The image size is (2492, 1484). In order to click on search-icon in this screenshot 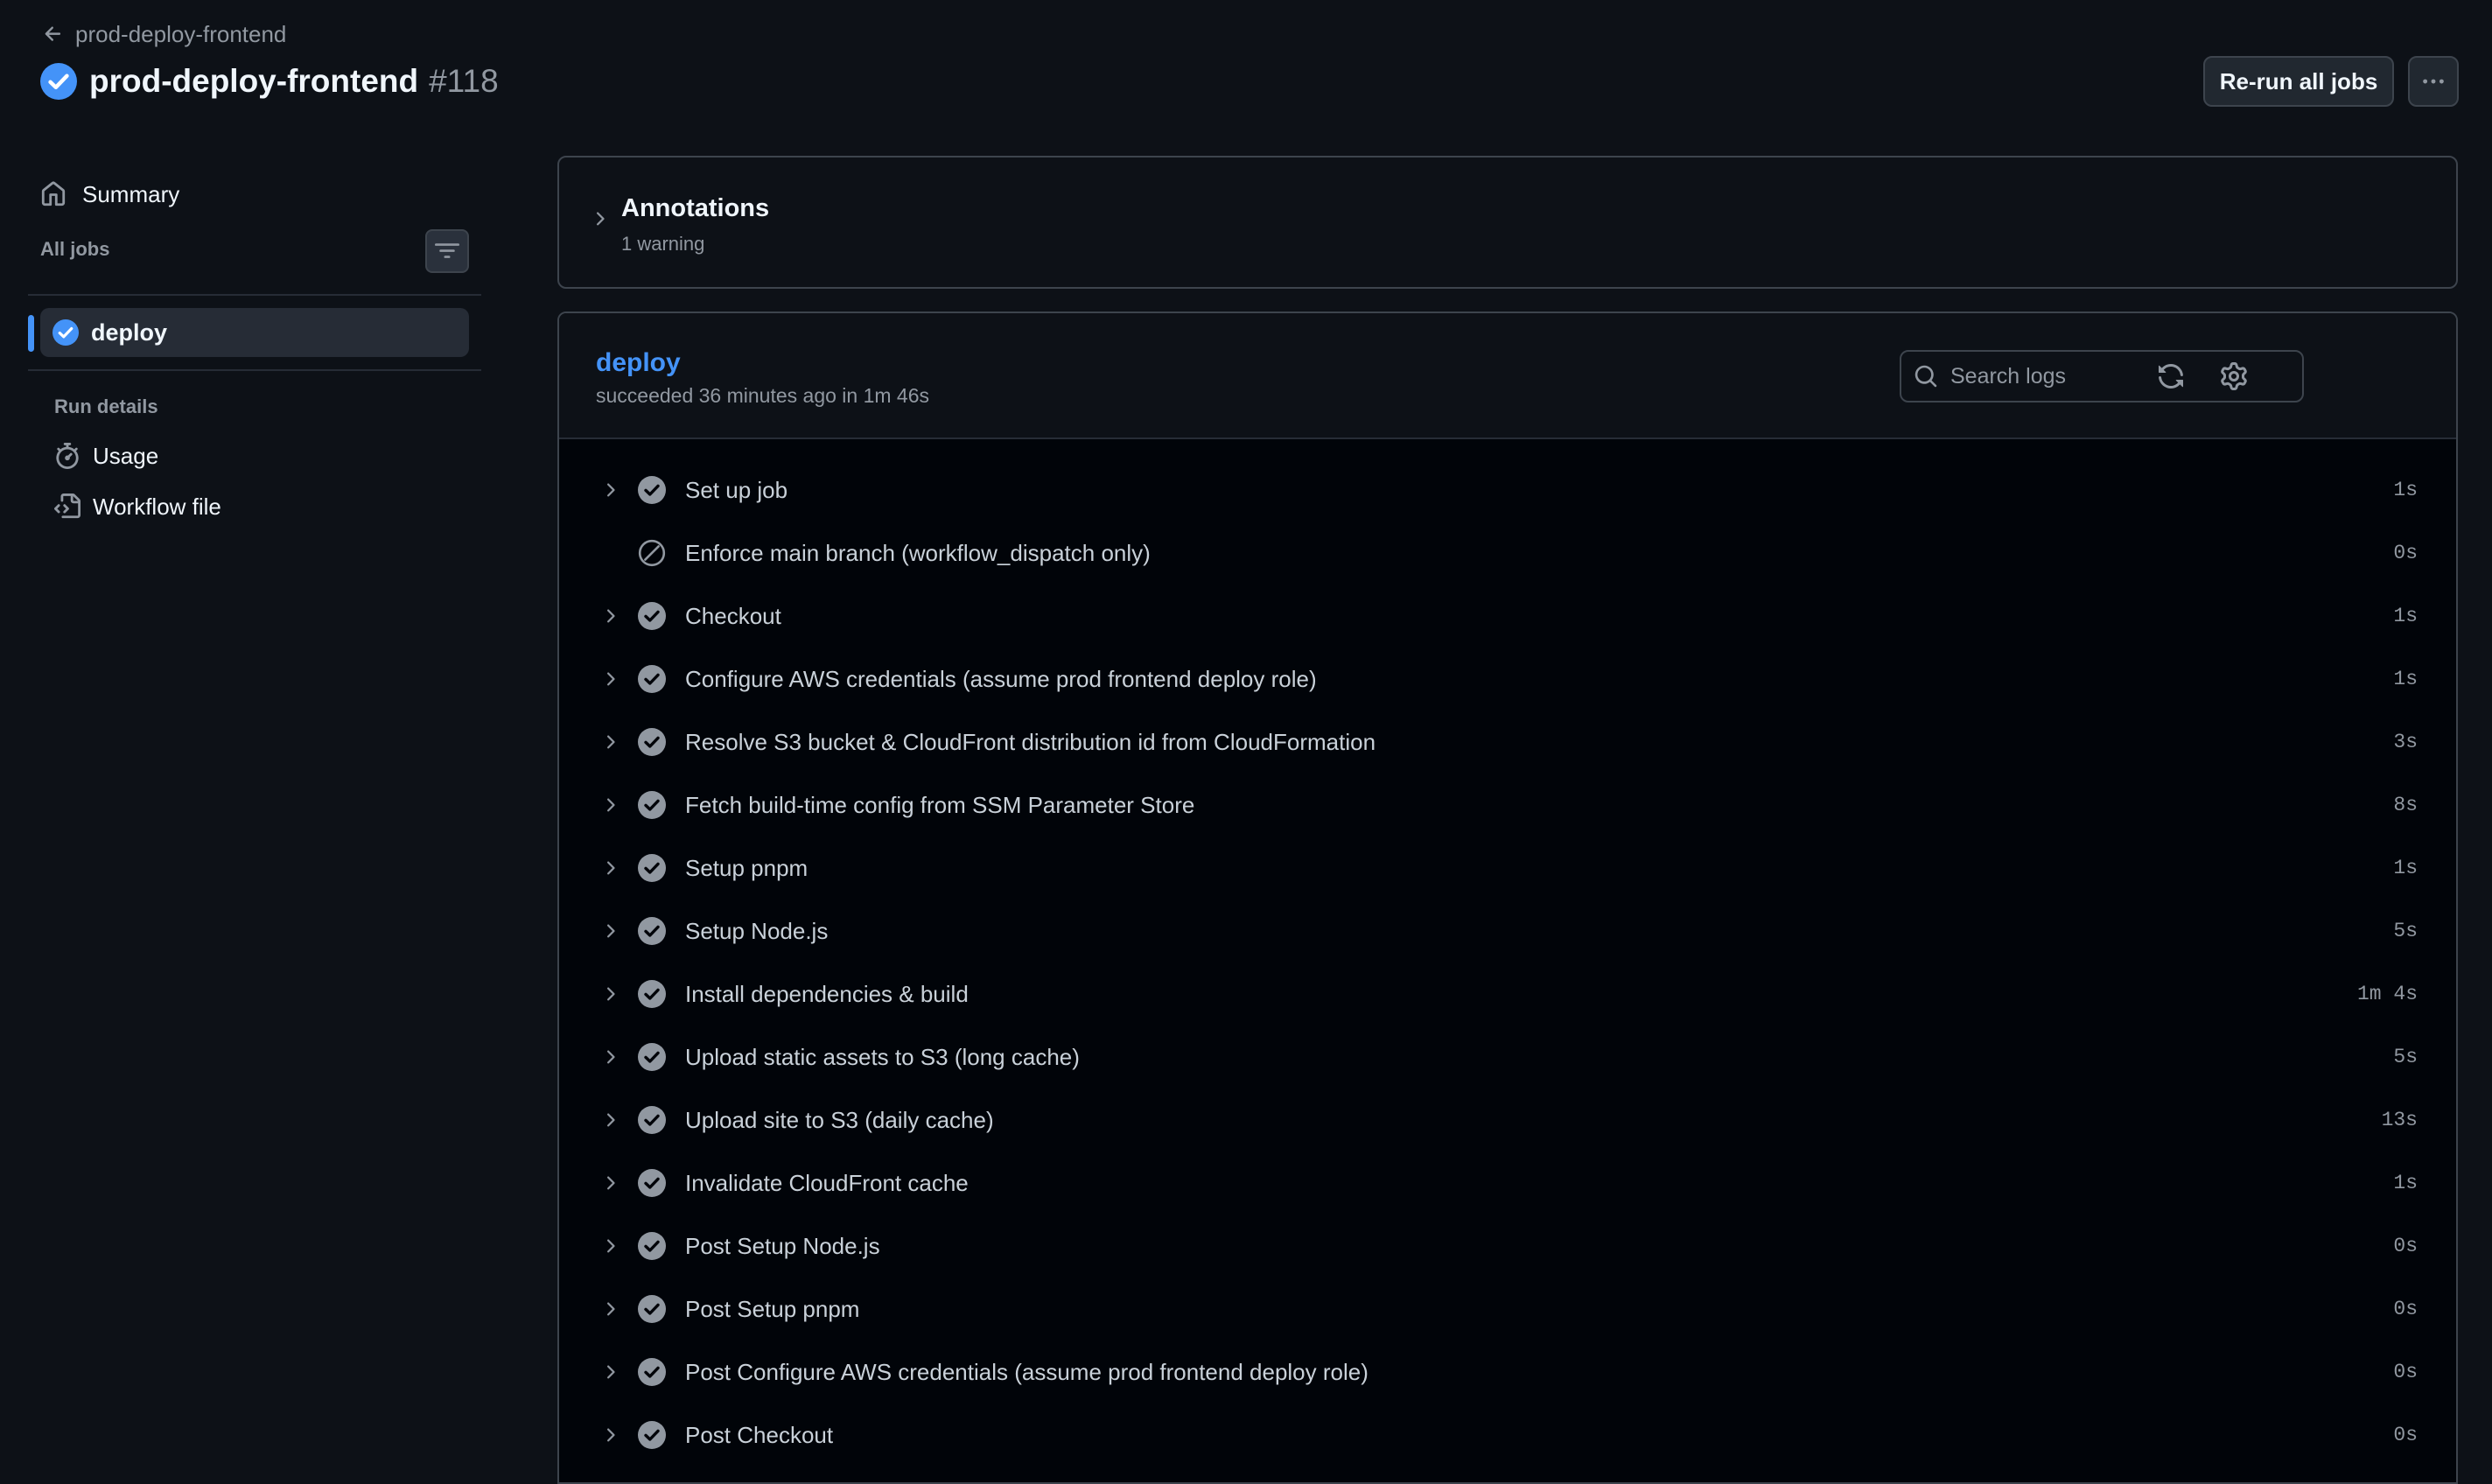, I will do `click(1926, 376)`.